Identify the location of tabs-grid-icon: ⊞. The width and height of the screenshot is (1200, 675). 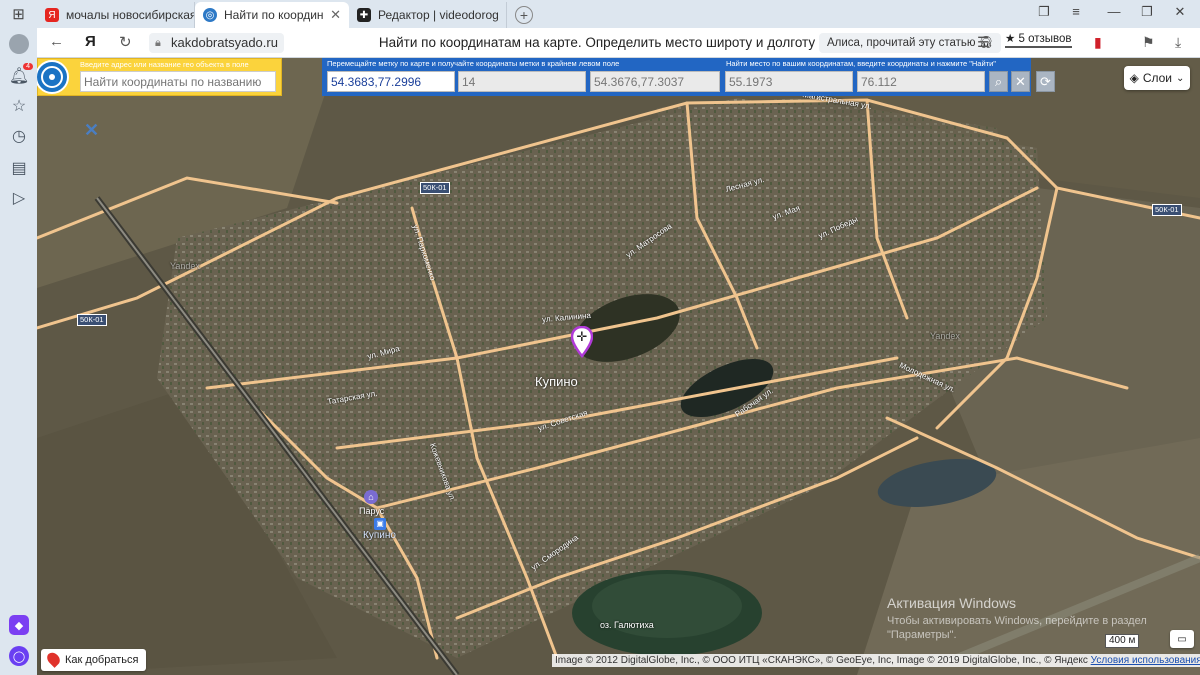
(18, 14).